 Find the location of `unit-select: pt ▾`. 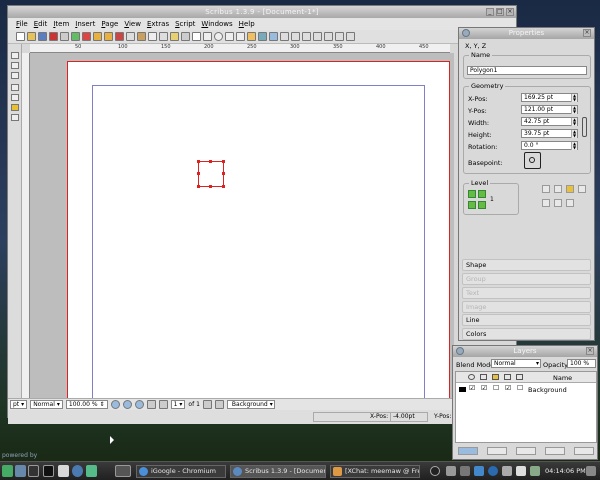

unit-select: pt ▾ is located at coordinates (19, 404).